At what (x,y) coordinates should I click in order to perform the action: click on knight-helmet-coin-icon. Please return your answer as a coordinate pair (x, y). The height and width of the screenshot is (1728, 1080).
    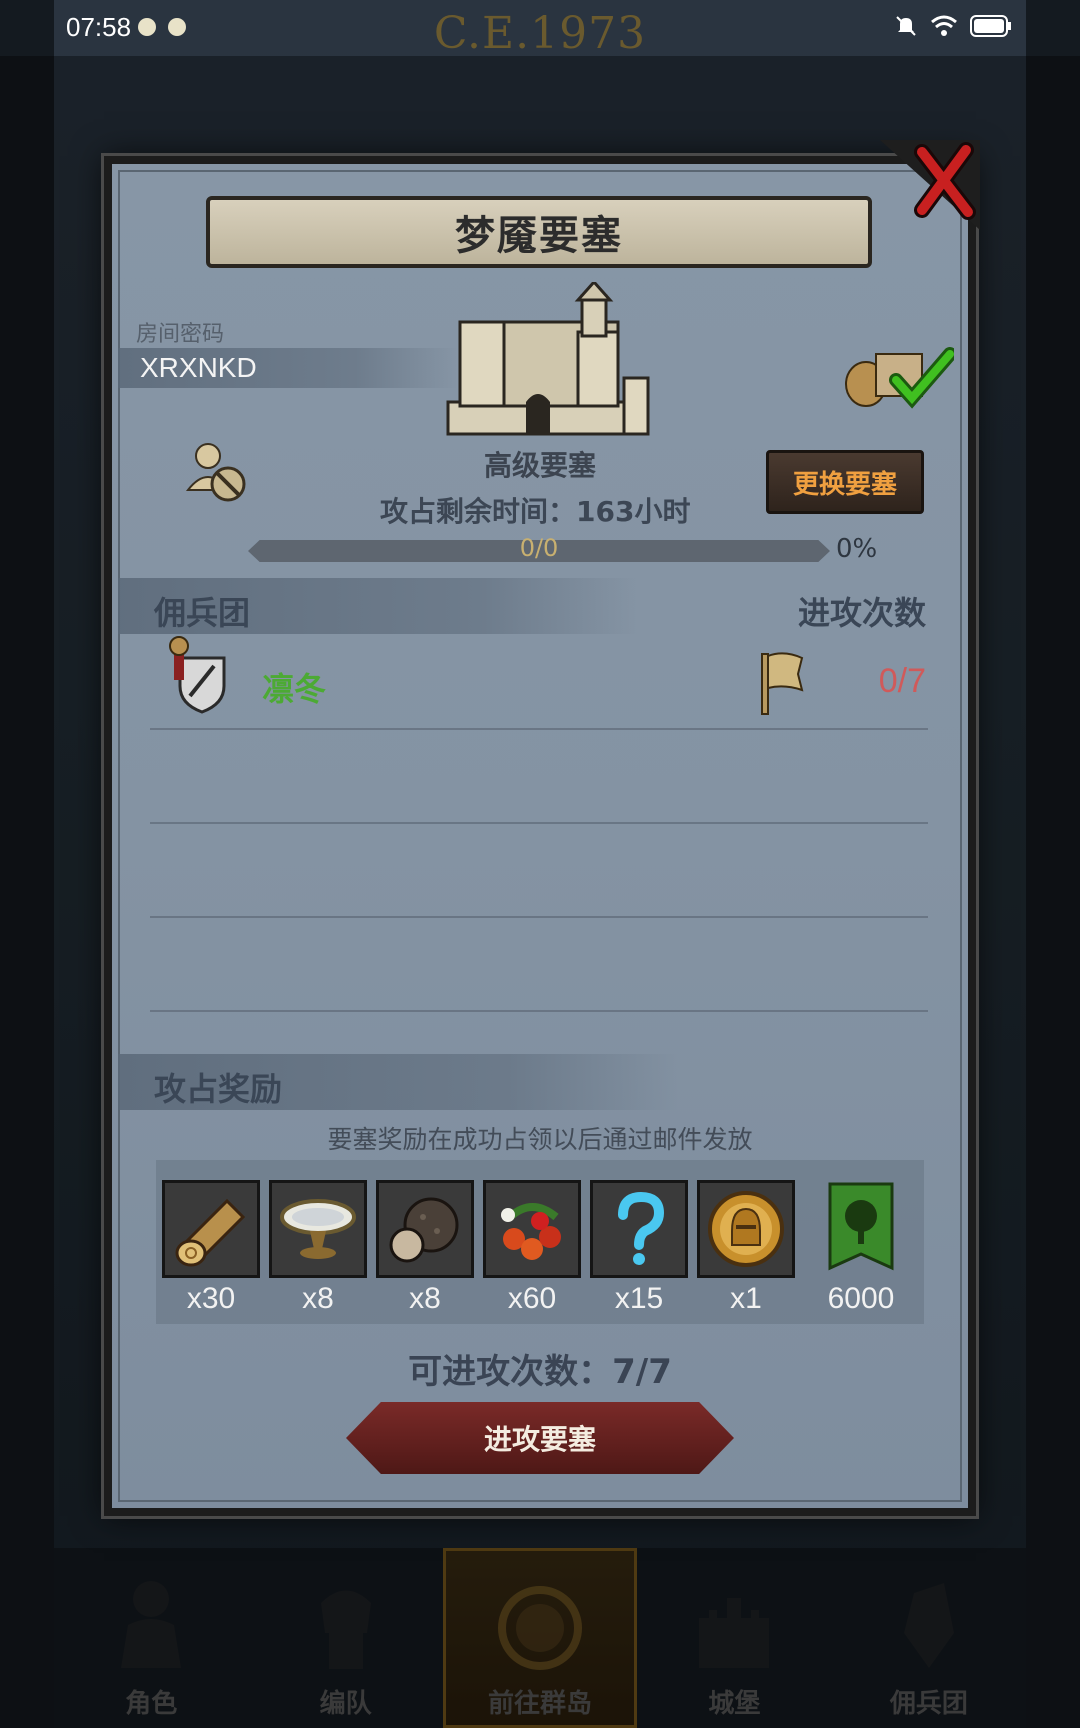
    Looking at the image, I should click on (746, 1229).